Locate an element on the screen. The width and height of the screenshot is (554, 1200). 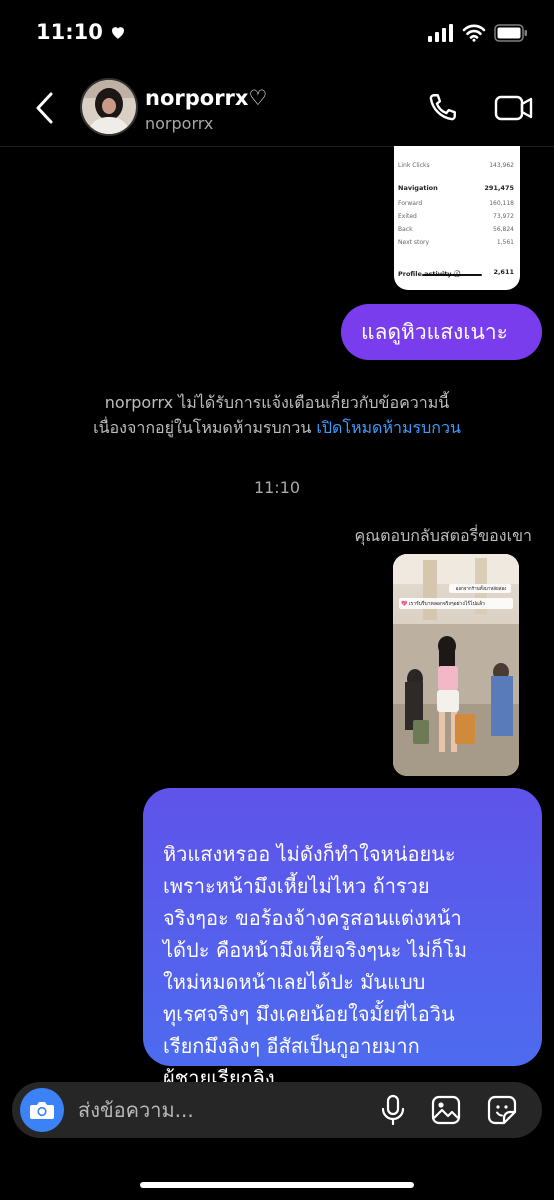
insights-value: 1,561 is located at coordinates (505, 242).